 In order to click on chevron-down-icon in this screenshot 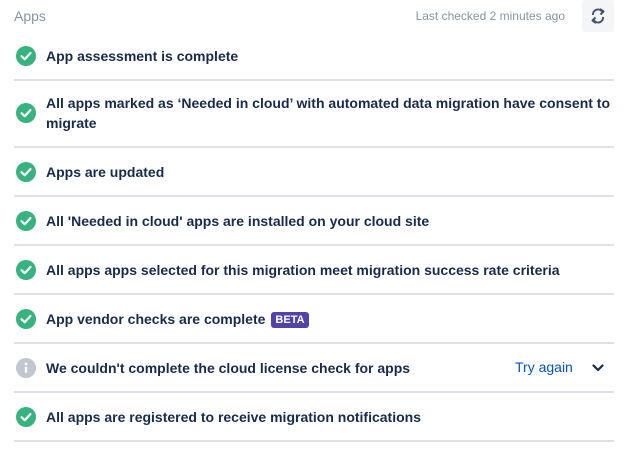, I will do `click(598, 368)`.